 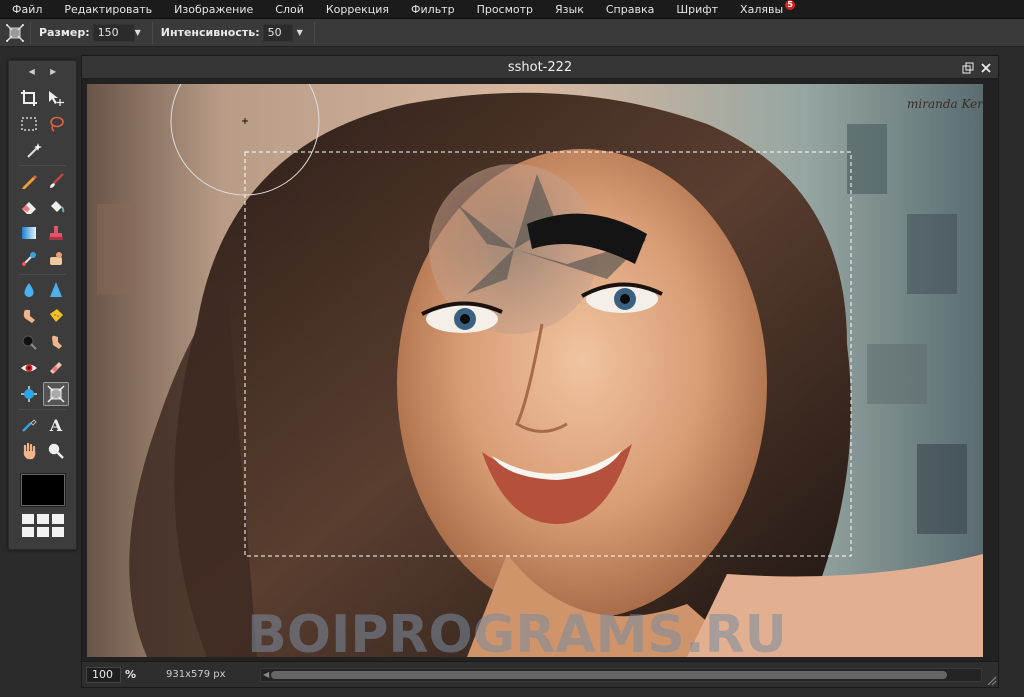 What do you see at coordinates (433, 9) in the screenshot?
I see `menu-filter: Фильтр` at bounding box center [433, 9].